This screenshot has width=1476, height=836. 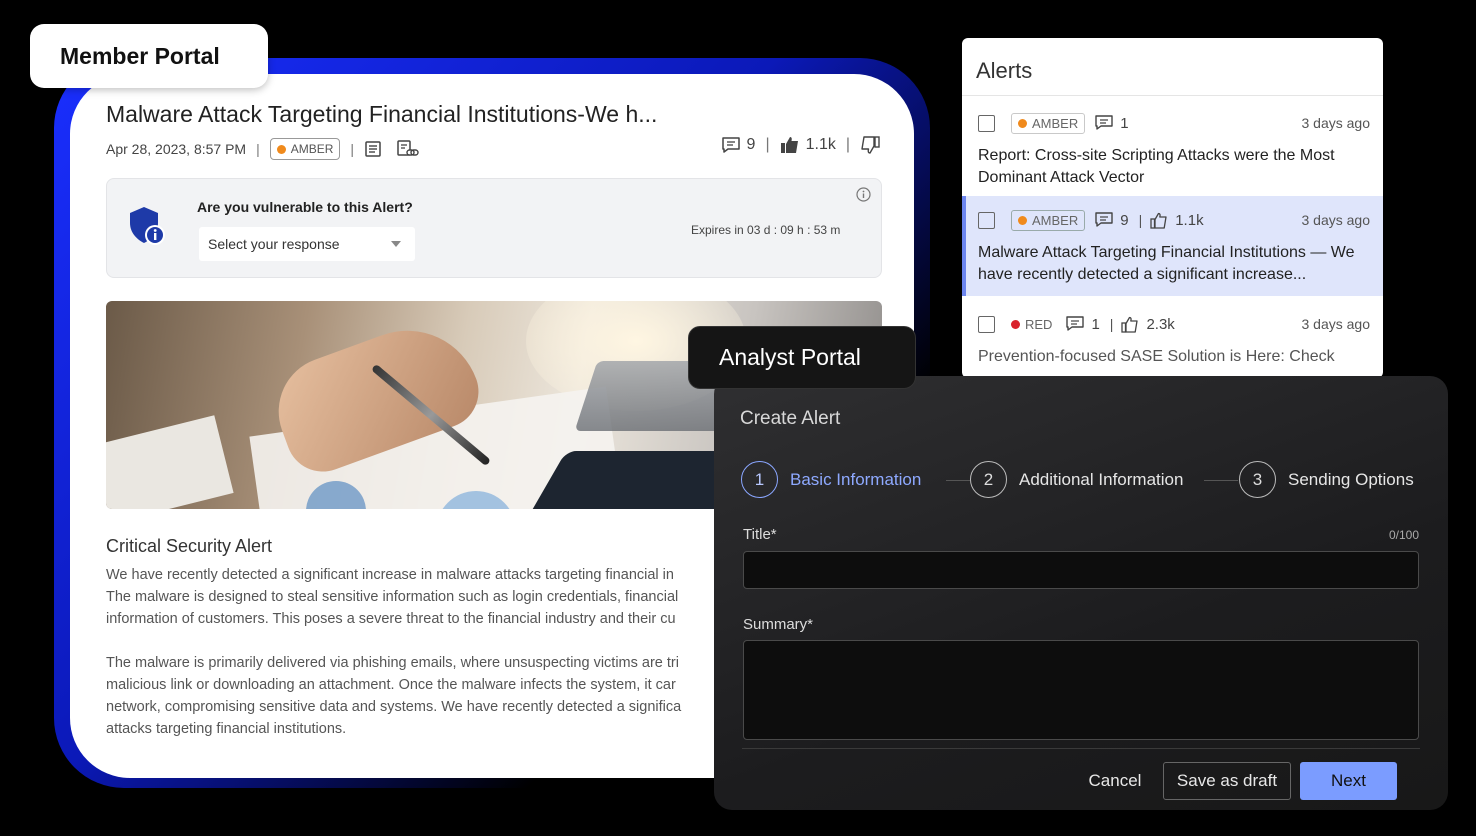 I want to click on shield-info-icon, so click(x=147, y=228).